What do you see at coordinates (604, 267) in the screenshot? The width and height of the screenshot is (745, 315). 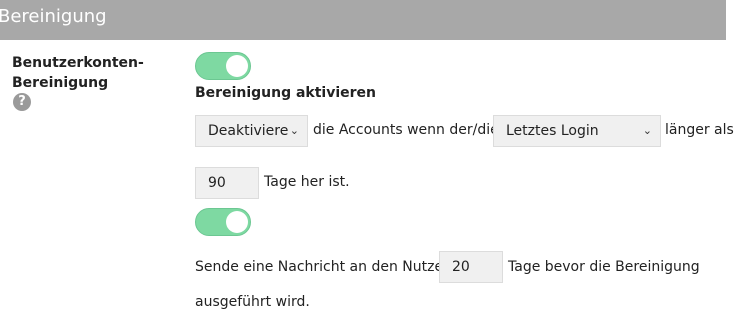 I see `notify-text-after: Tage bevor die Bereinigung` at bounding box center [604, 267].